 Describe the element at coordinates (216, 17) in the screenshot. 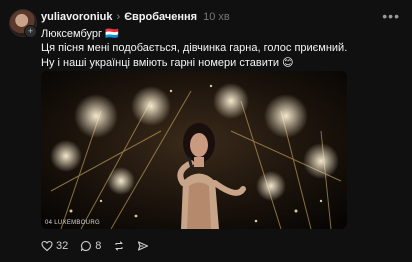

I see `timestamp: 10 хв` at that location.